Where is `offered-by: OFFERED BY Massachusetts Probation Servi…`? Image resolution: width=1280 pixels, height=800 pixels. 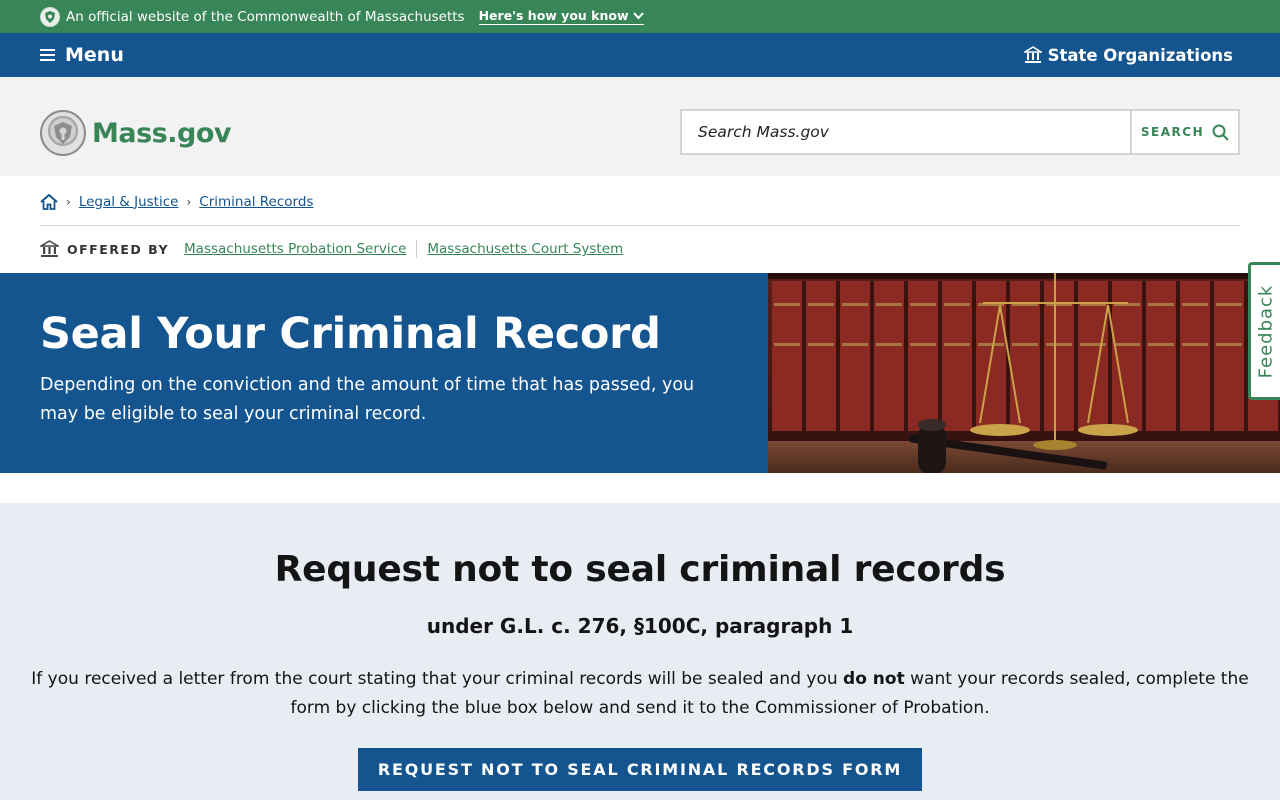 offered-by: OFFERED BY Massachusetts Probation Servi… is located at coordinates (331, 249).